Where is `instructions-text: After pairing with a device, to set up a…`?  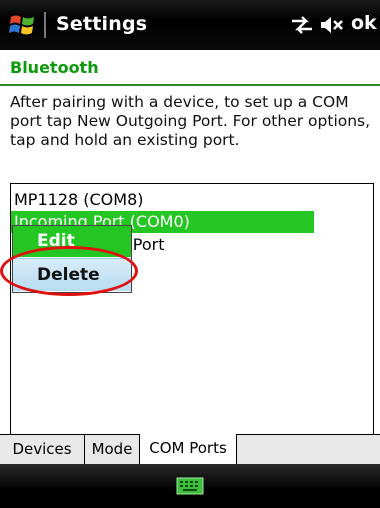 instructions-text: After pairing with a device, to set up a… is located at coordinates (190, 121).